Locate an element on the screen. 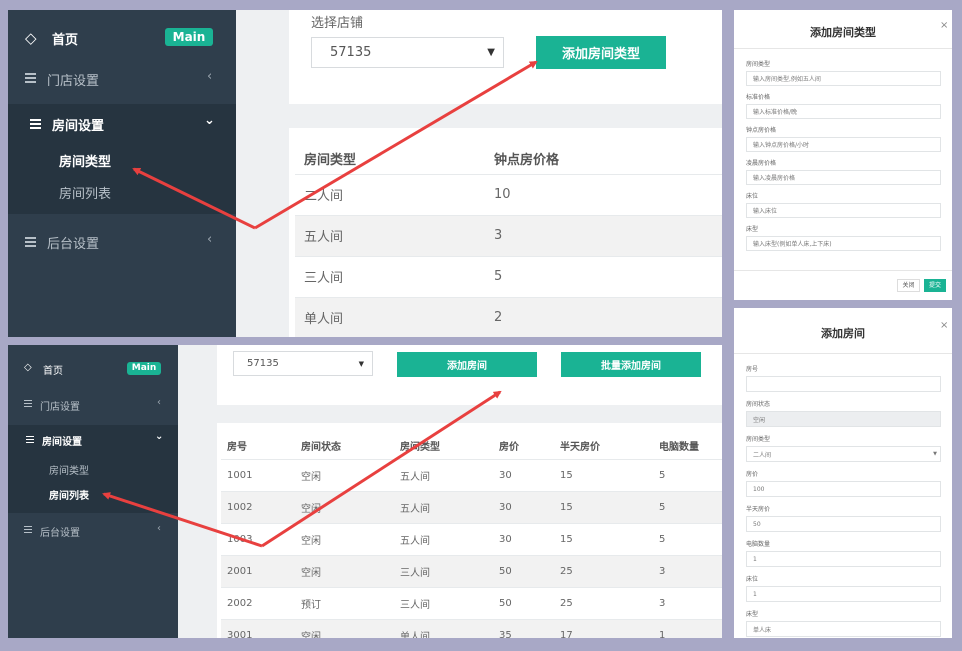 Image resolution: width=962 pixels, height=651 pixels. close-button: 关闭 is located at coordinates (908, 285).